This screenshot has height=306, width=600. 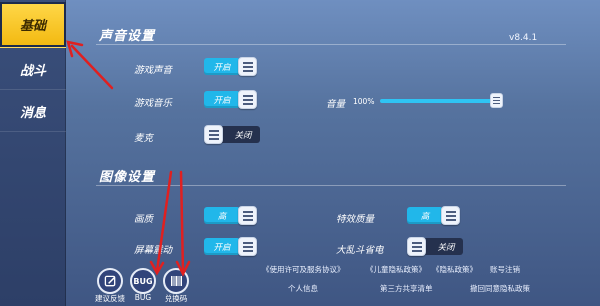 What do you see at coordinates (355, 219) in the screenshot?
I see `effects-quality-label: 特效质量` at bounding box center [355, 219].